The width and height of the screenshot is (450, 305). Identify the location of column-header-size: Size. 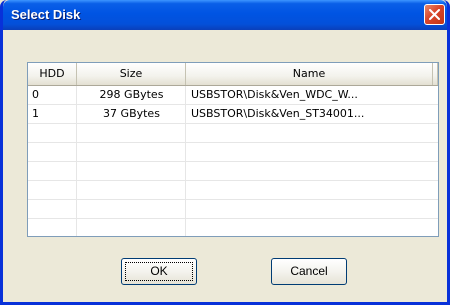
(131, 74).